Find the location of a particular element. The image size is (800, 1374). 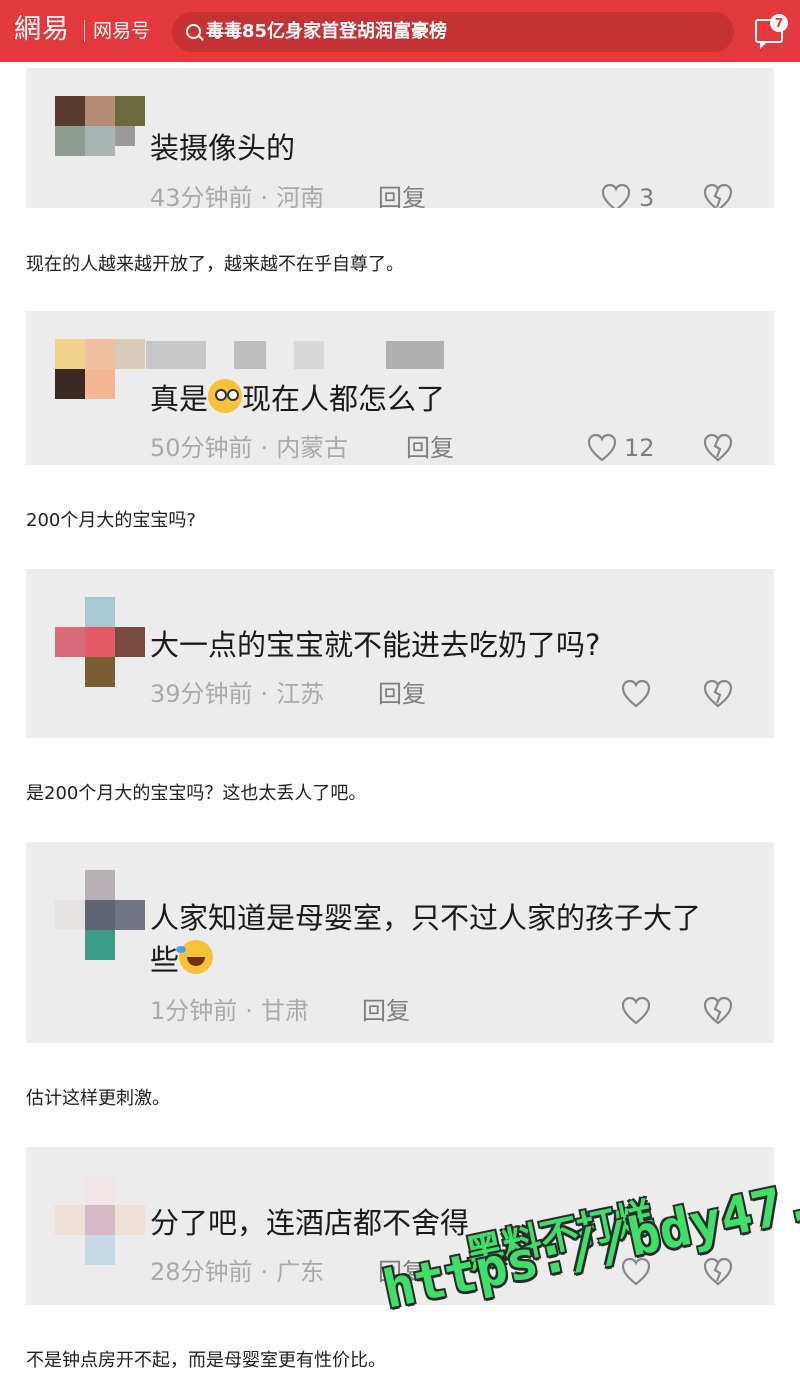

search-bar: 毒毒85亿身家首登胡润富豪榜 is located at coordinates (453, 32).